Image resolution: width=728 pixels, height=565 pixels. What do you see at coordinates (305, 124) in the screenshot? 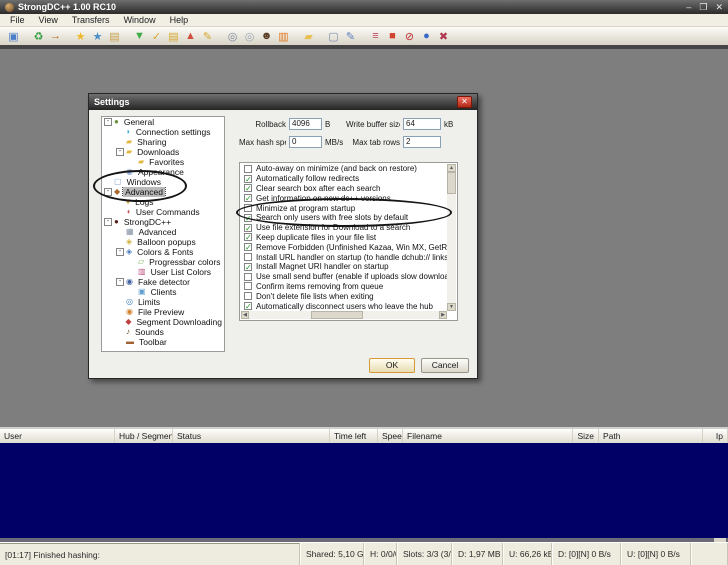
I see `rollback-input: 4096` at bounding box center [305, 124].